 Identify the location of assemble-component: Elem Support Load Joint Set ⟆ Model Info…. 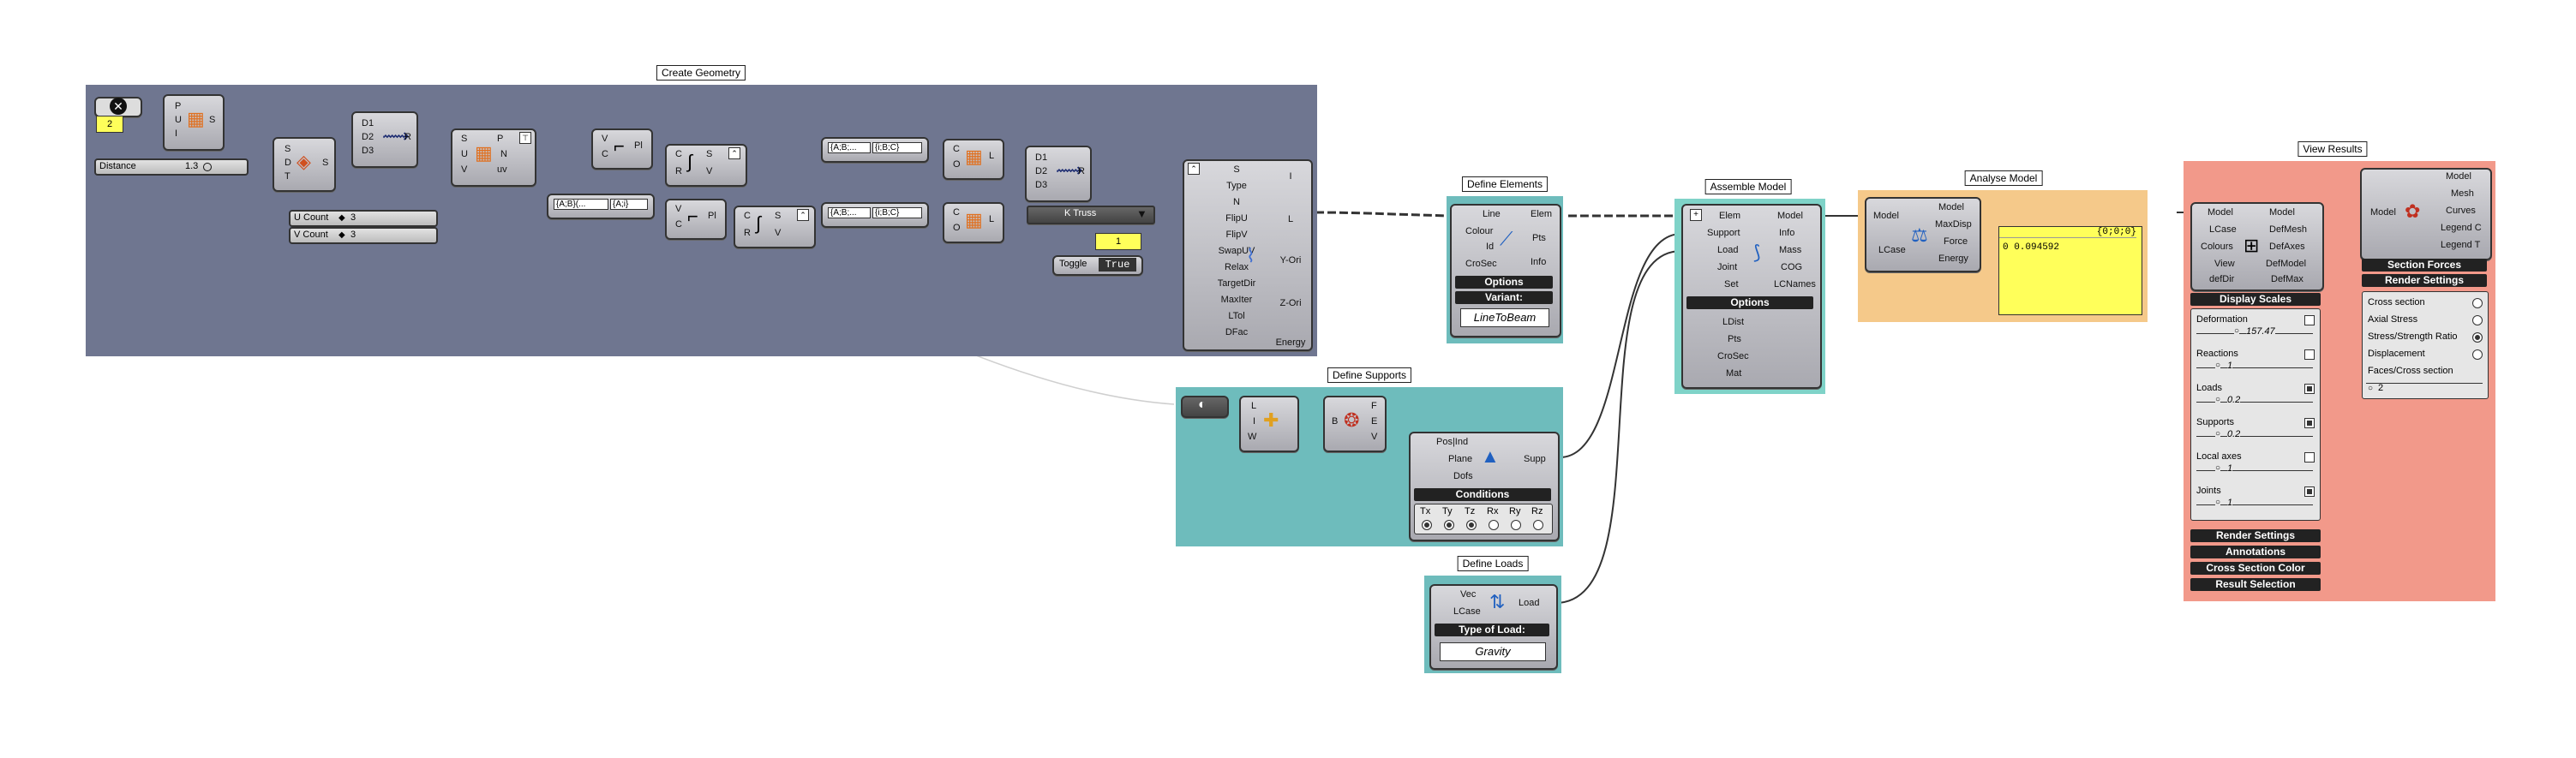
(1751, 296).